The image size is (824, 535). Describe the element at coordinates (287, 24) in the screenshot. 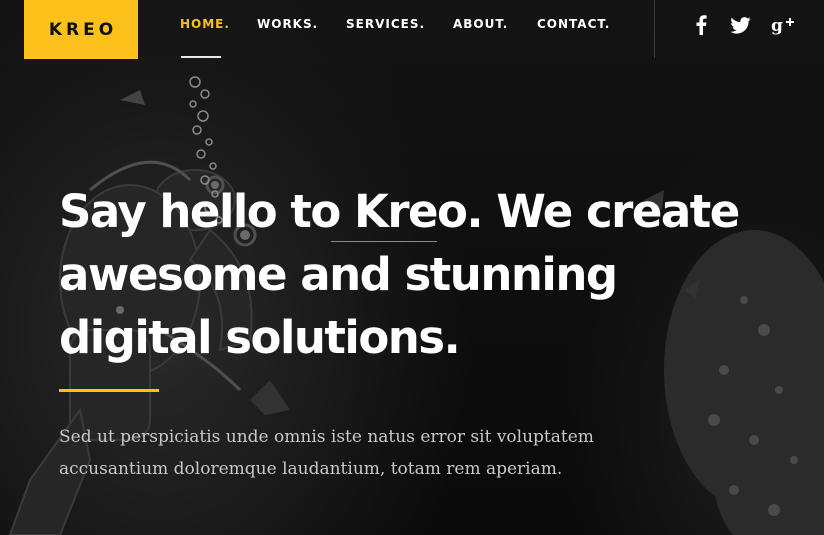

I see `nav-works: WORKS.` at that location.